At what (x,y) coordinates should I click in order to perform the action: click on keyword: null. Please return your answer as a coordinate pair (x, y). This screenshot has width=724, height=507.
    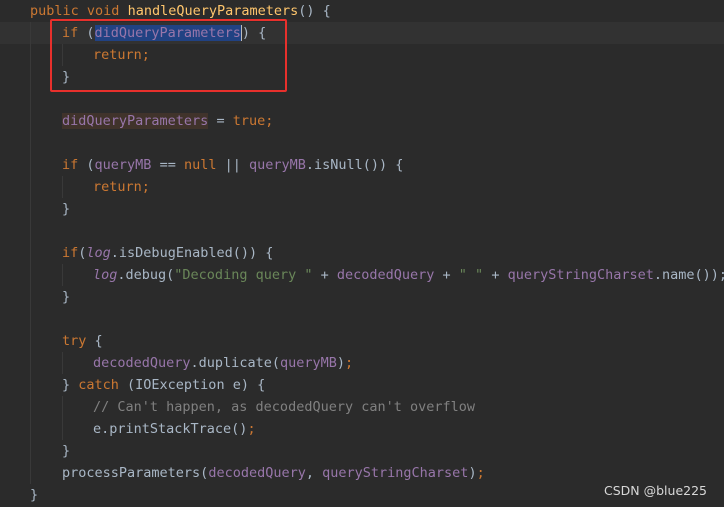
    Looking at the image, I should click on (200, 165).